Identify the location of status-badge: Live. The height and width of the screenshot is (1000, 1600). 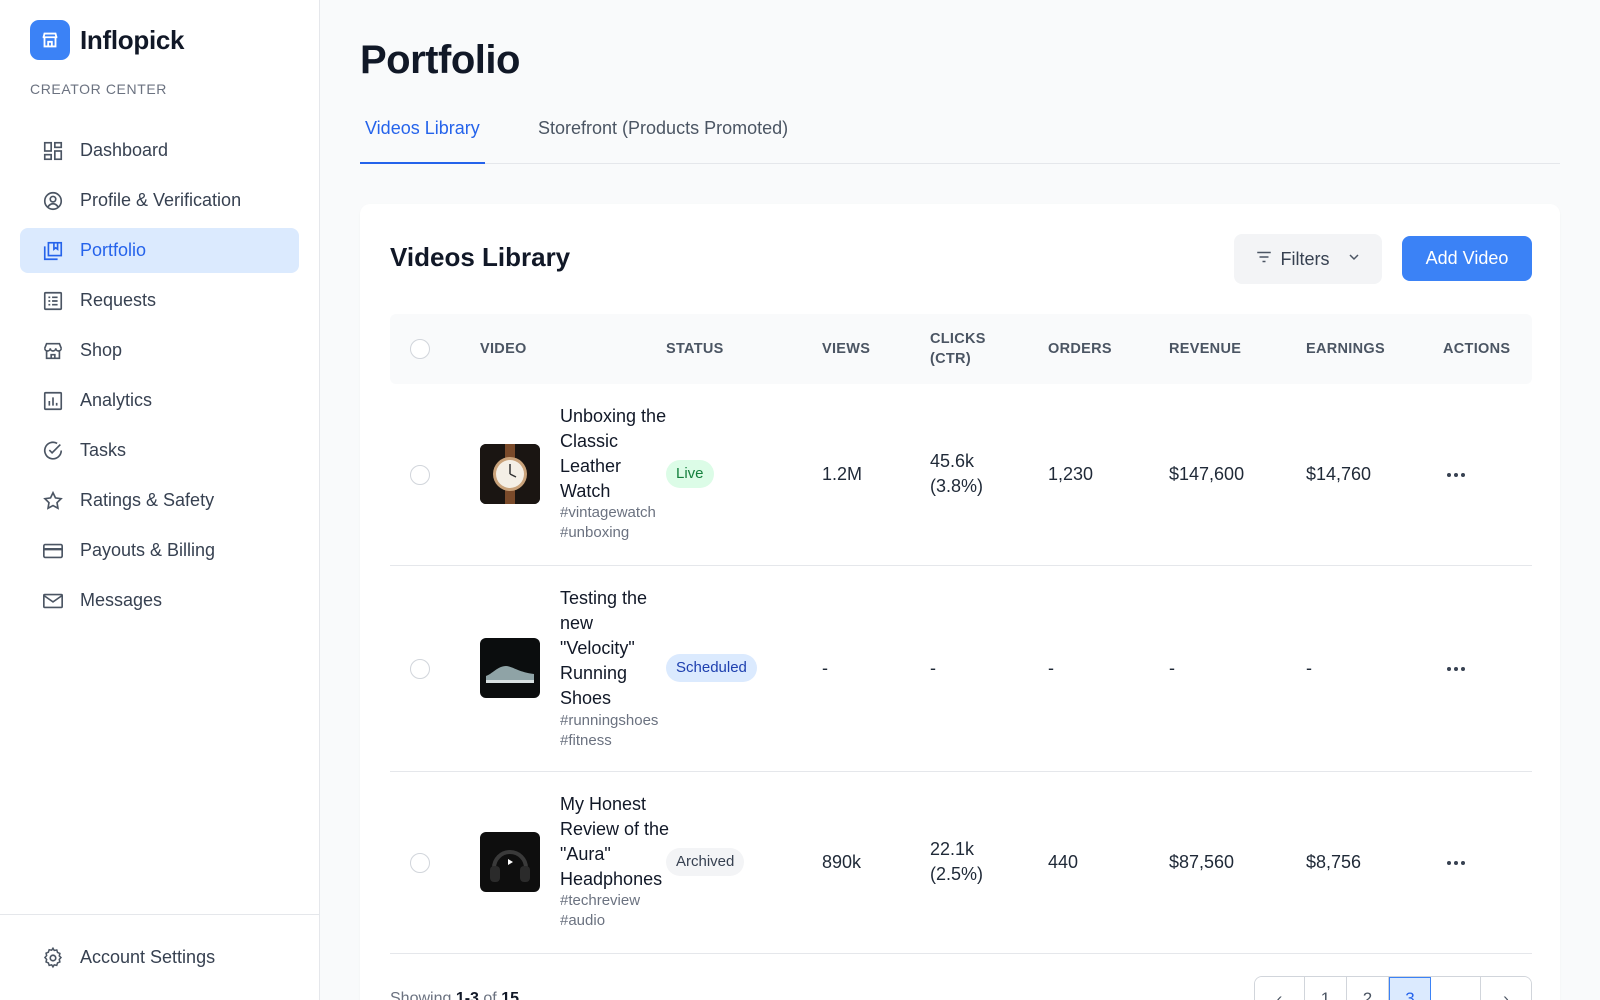
(690, 474).